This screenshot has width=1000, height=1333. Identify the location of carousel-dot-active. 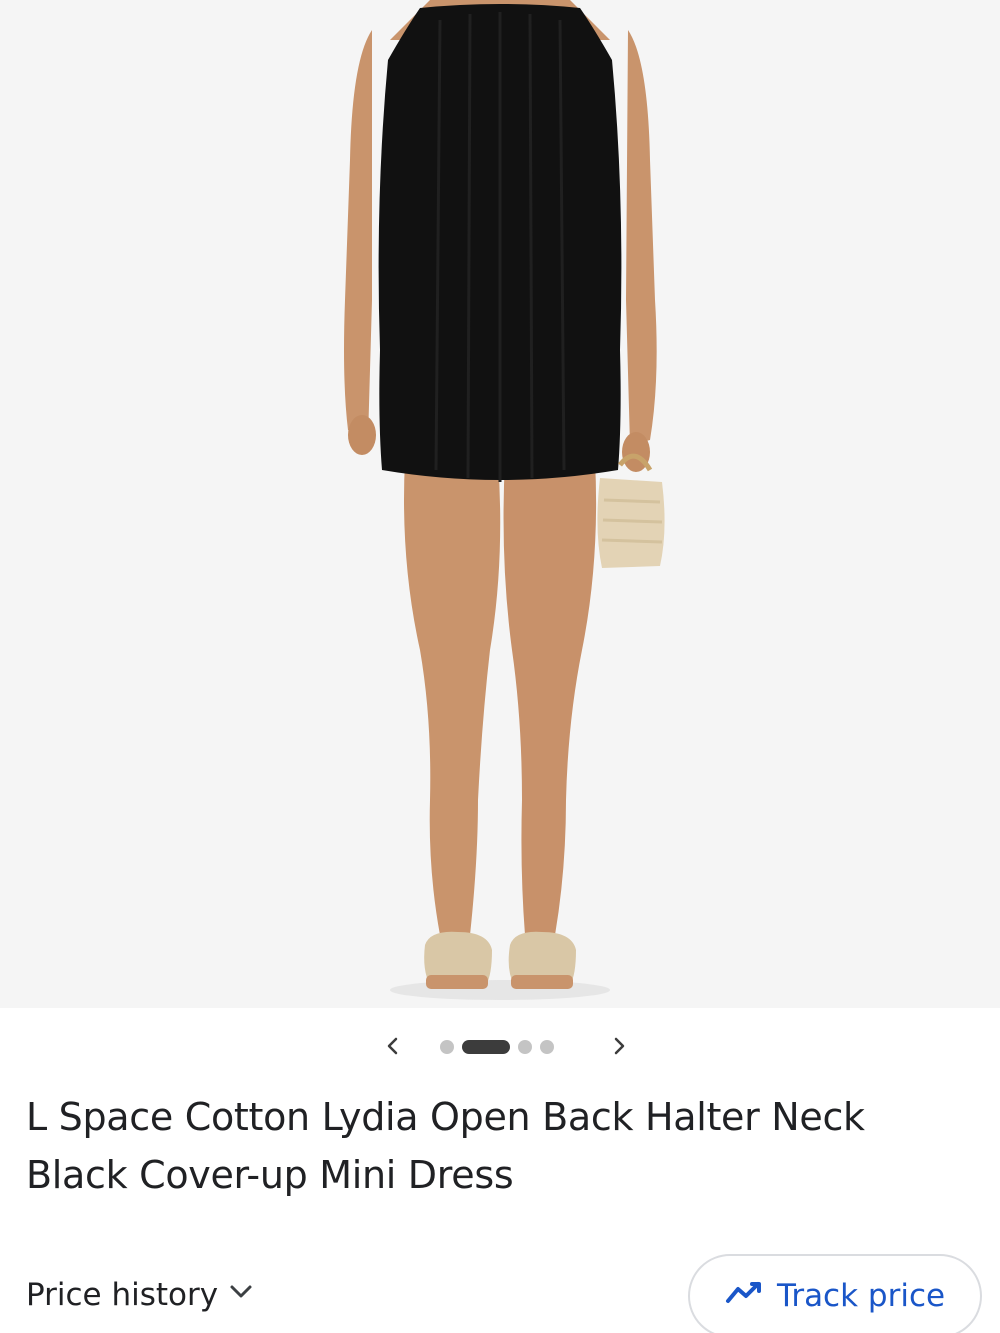
(486, 1047).